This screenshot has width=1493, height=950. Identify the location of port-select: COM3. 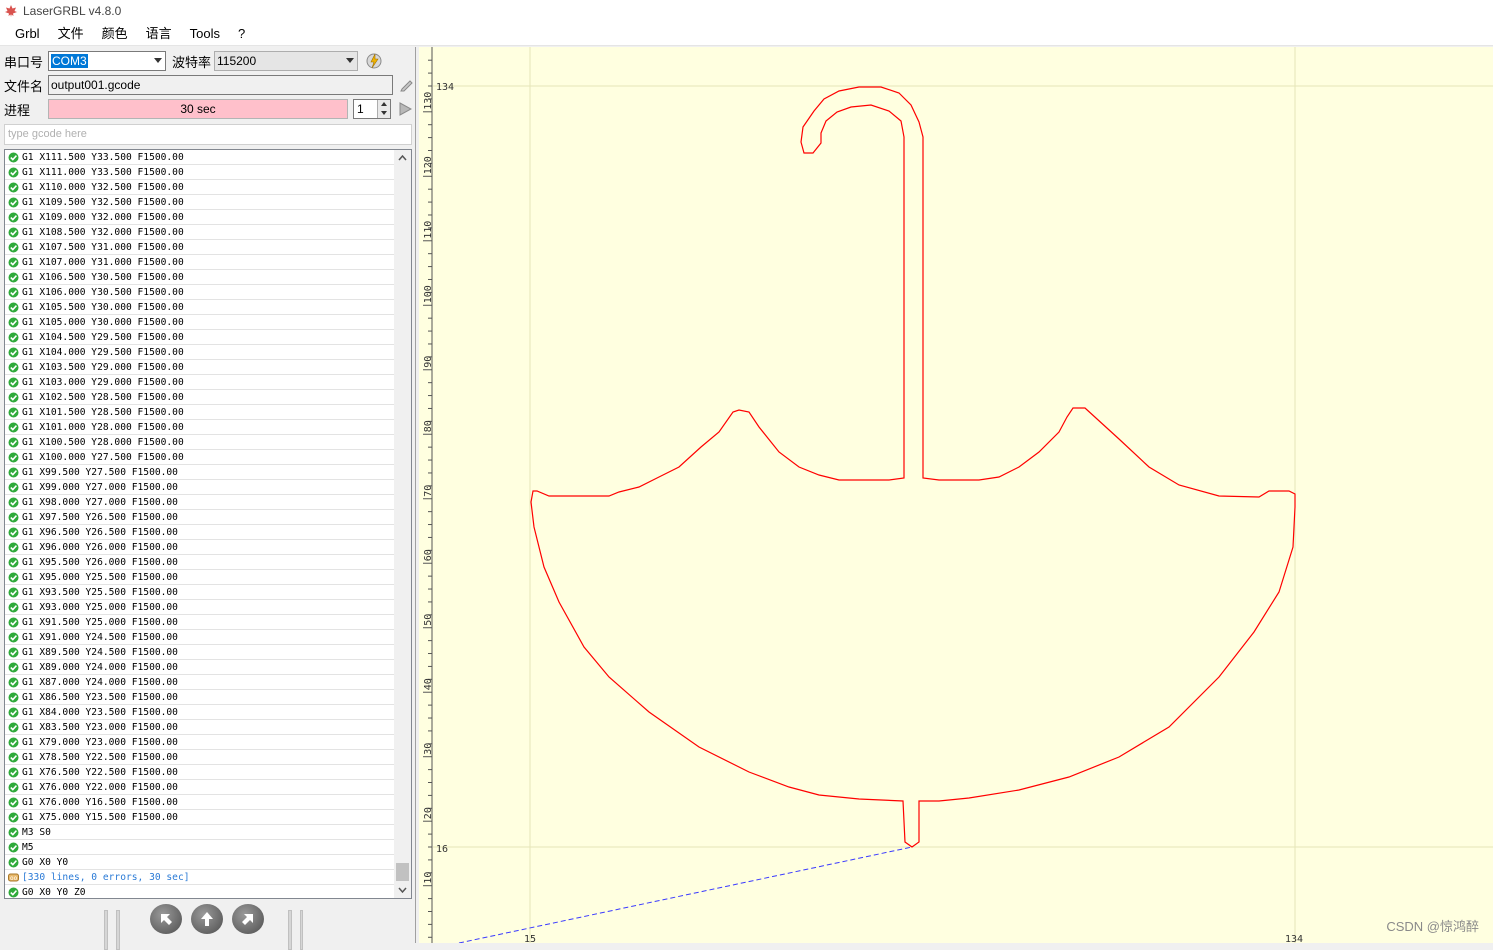
(107, 61).